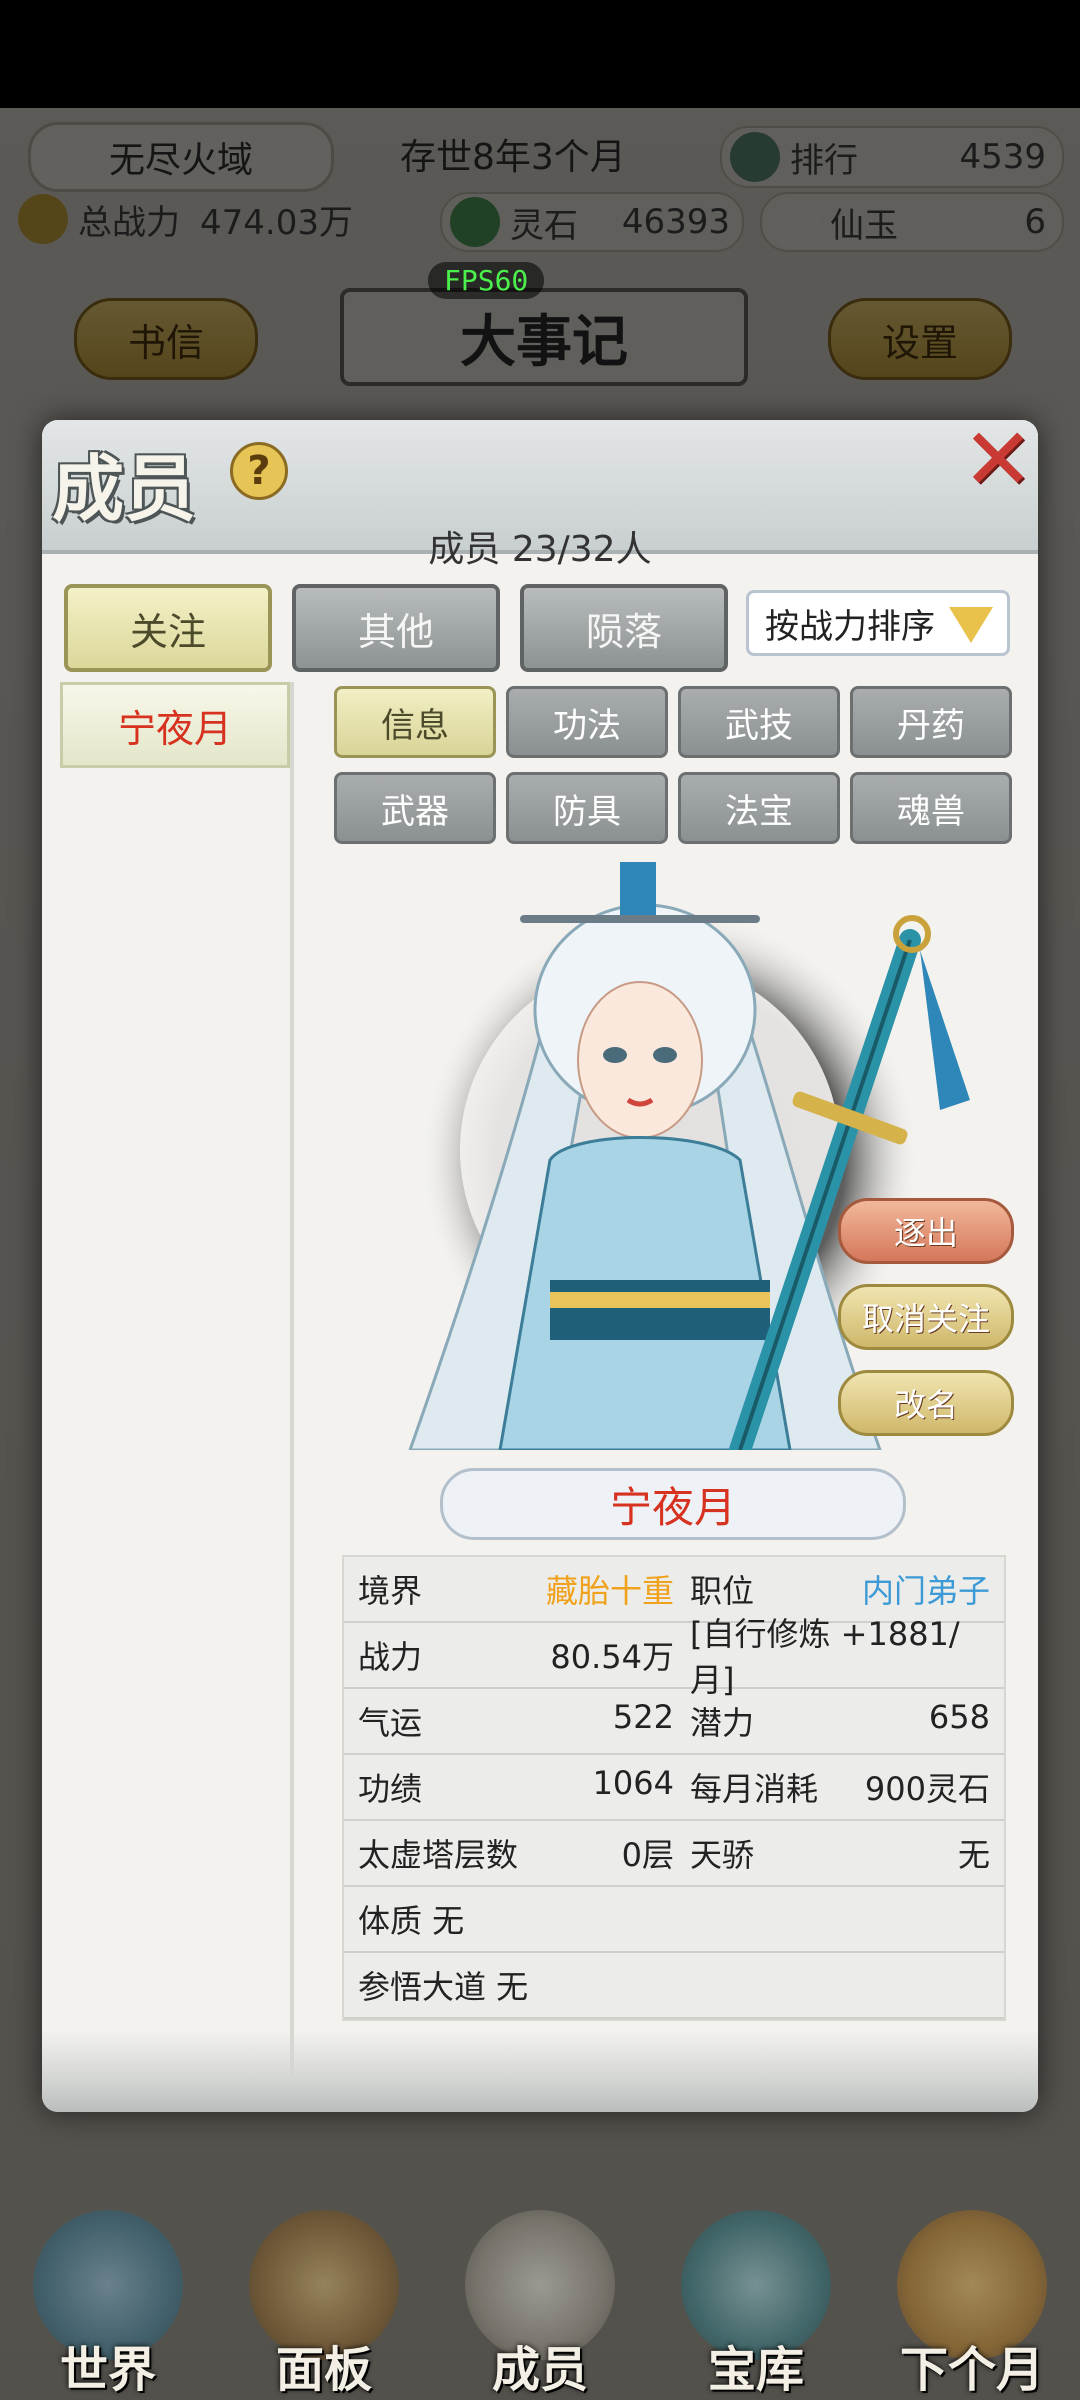 This screenshot has height=2400, width=1080. I want to click on power-label: 战力, so click(390, 1657).